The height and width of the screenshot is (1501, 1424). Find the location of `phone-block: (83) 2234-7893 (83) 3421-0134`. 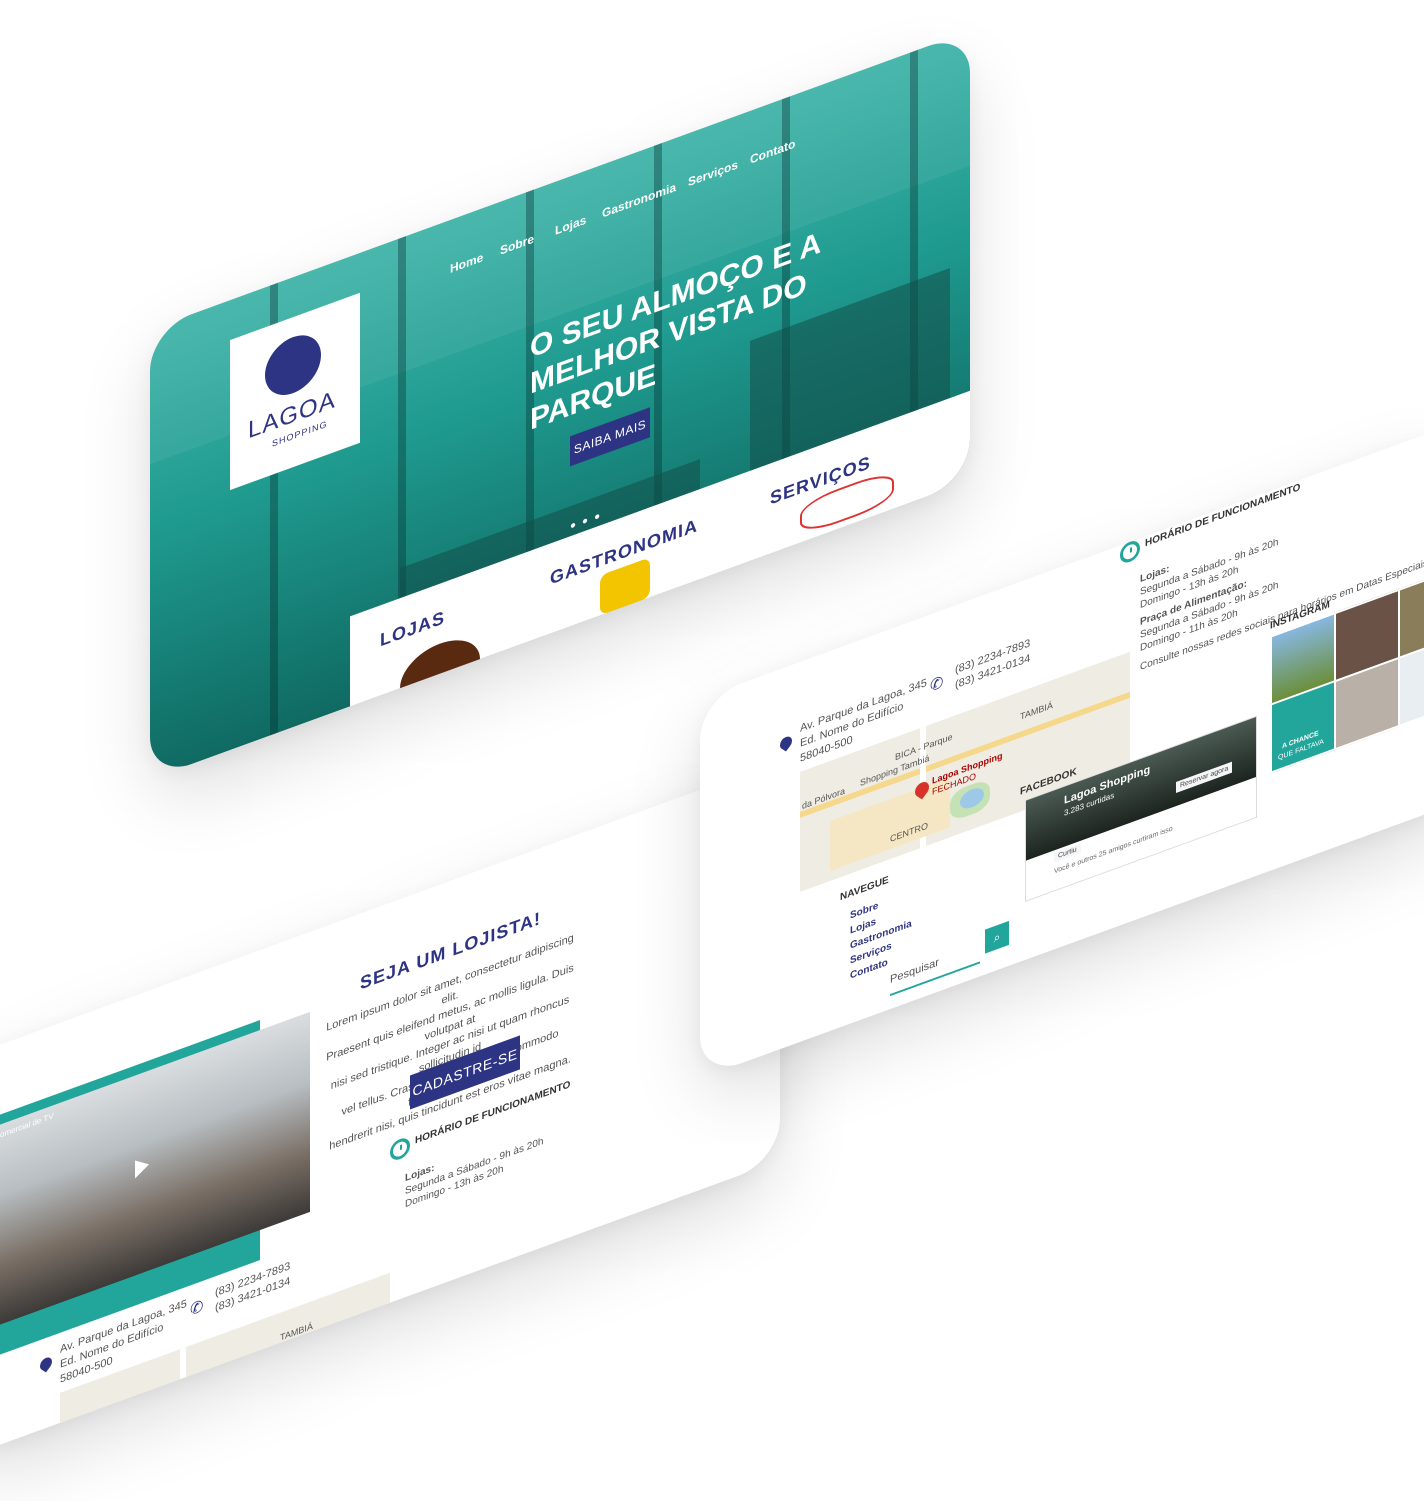

phone-block: (83) 2234-7893 (83) 3421-0134 is located at coordinates (992, 664).